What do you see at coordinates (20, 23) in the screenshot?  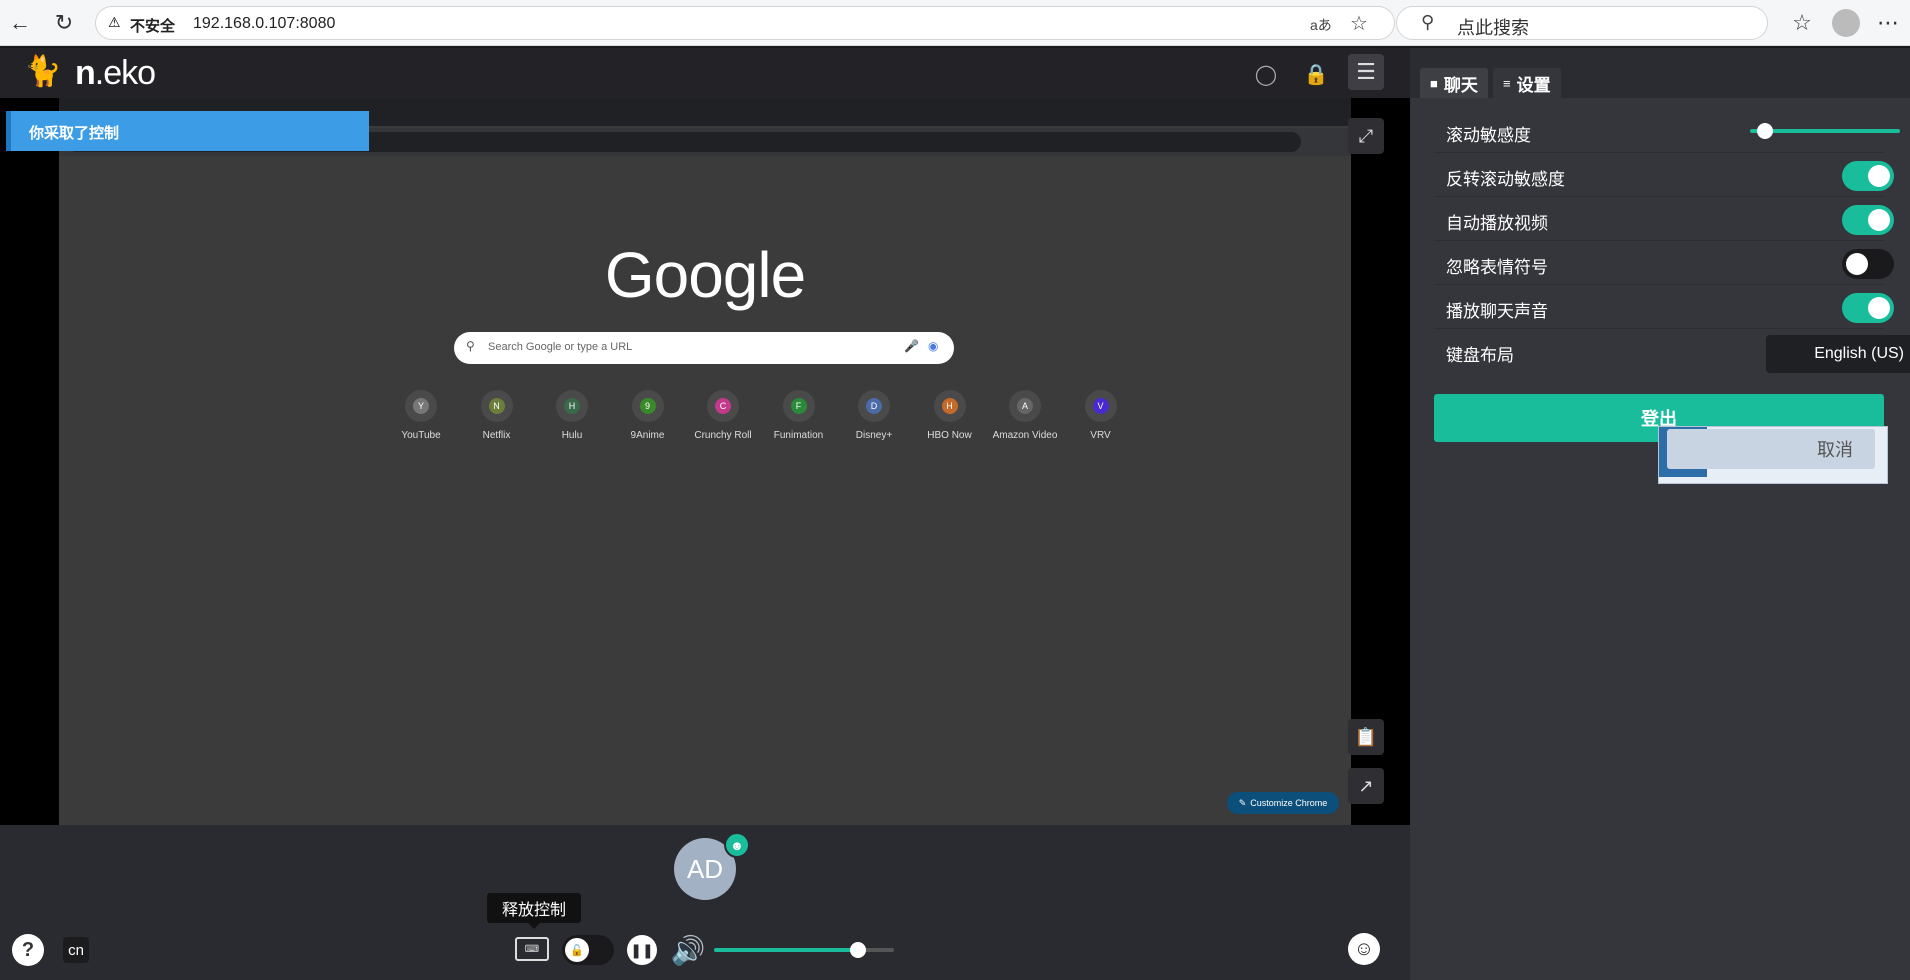 I see `back-icon: ←` at bounding box center [20, 23].